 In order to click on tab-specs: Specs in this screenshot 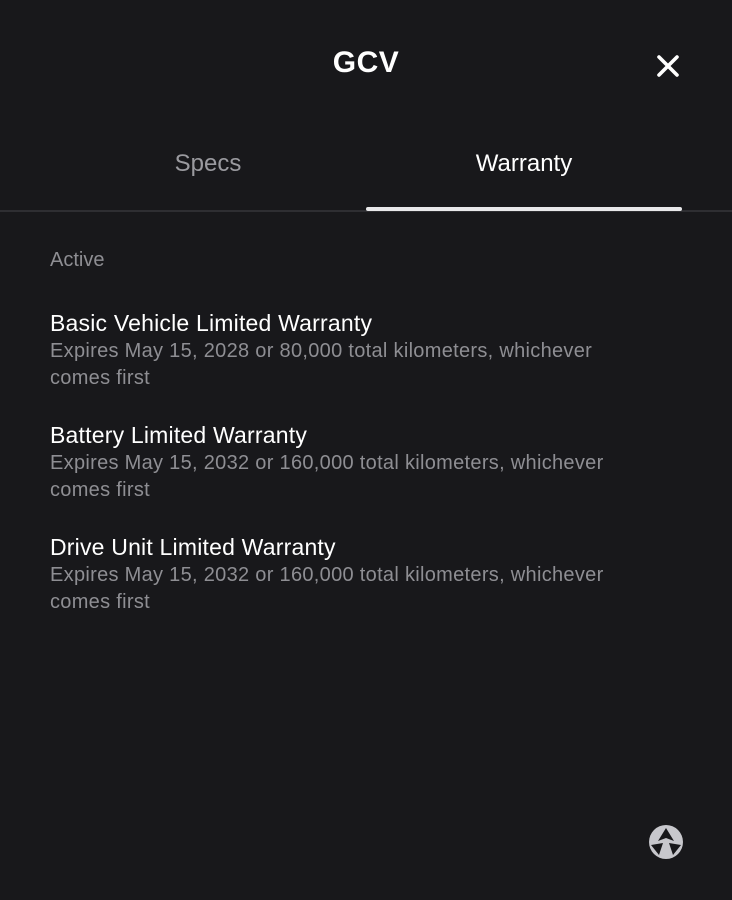, I will do `click(208, 170)`.